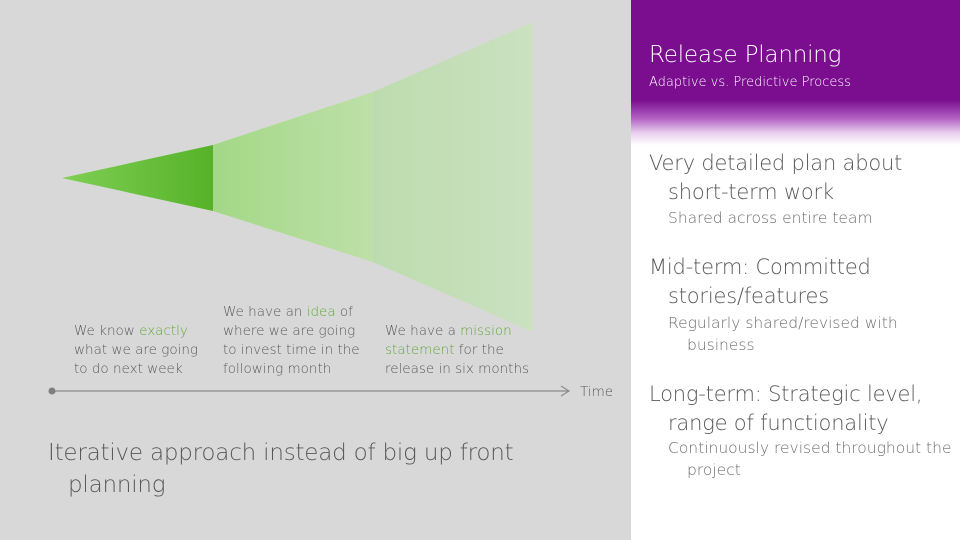 This screenshot has width=960, height=540. Describe the element at coordinates (137, 178) in the screenshot. I see `funnel-segment-short-term` at that location.